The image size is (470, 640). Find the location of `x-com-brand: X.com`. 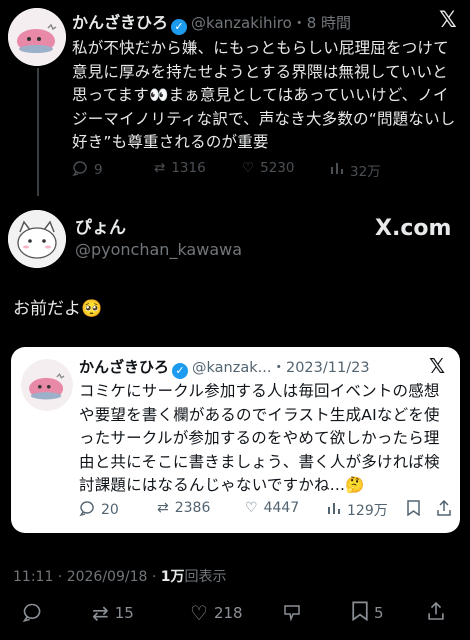

x-com-brand: X.com is located at coordinates (413, 228).